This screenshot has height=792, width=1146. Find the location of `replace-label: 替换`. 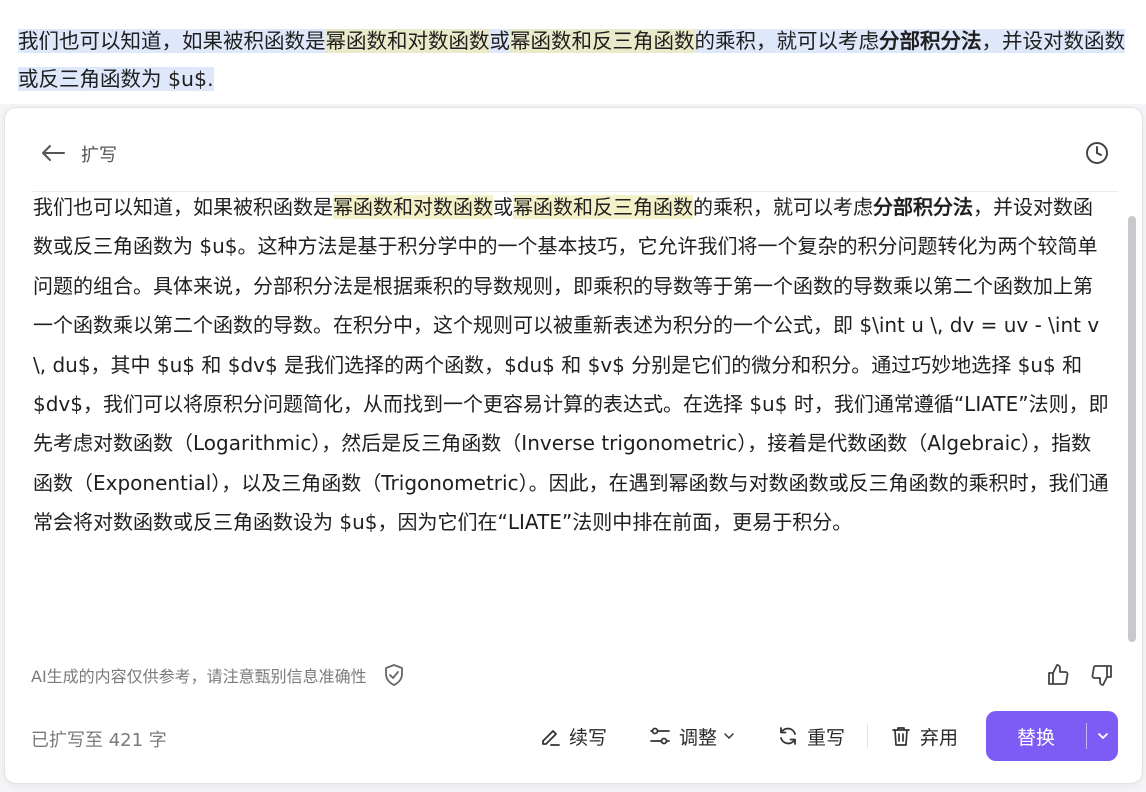

replace-label: 替换 is located at coordinates (1036, 736).